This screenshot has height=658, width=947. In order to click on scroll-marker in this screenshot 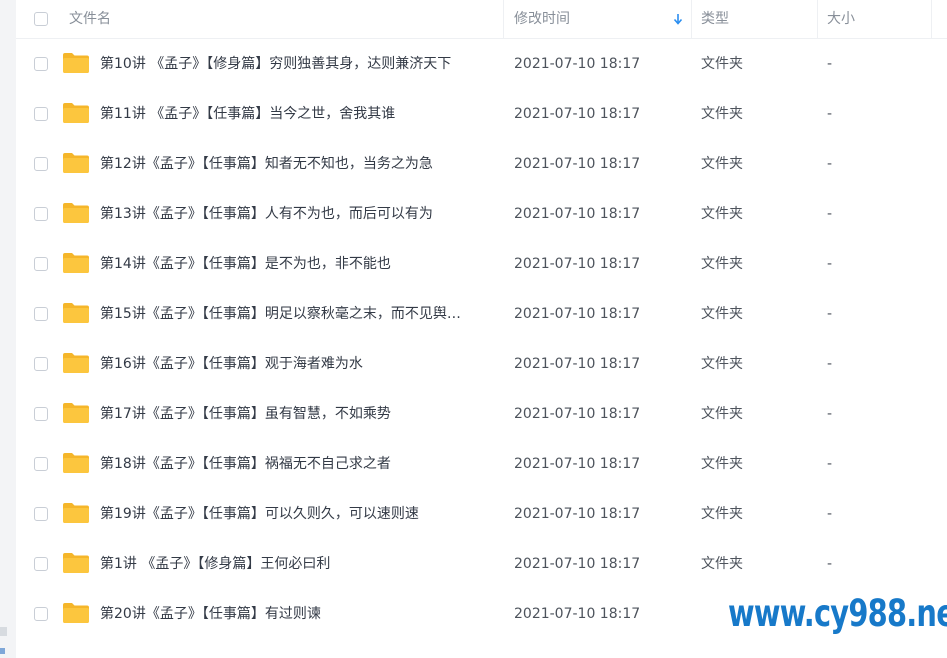, I will do `click(3, 631)`.